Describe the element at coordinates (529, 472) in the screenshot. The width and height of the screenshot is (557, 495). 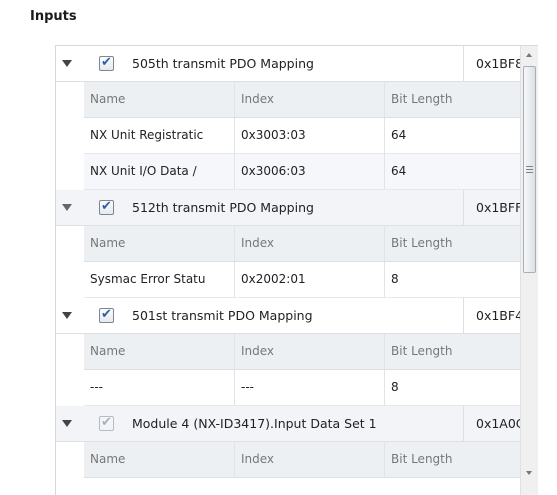
I see `scroll-down-arrow-icon` at that location.